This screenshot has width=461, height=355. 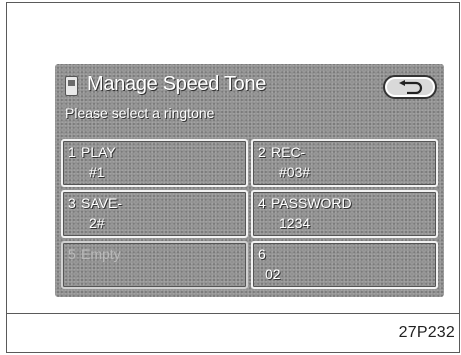 I want to click on ringtone-slot-5: 5 Empty, so click(x=154, y=265).